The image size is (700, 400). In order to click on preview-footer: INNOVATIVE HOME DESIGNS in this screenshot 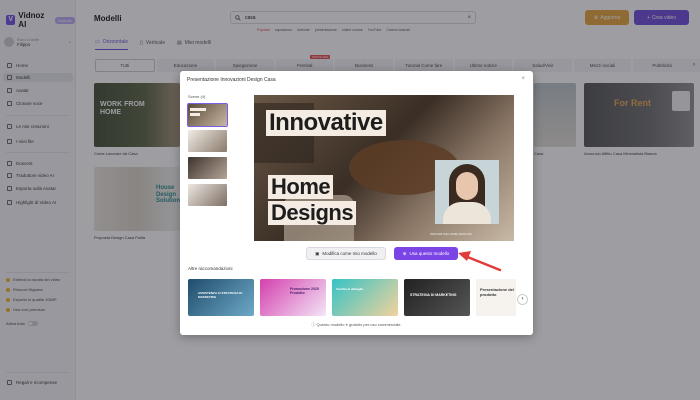, I will do `click(451, 234)`.